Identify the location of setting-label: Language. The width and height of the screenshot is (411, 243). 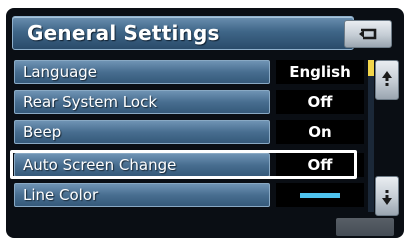
(60, 72).